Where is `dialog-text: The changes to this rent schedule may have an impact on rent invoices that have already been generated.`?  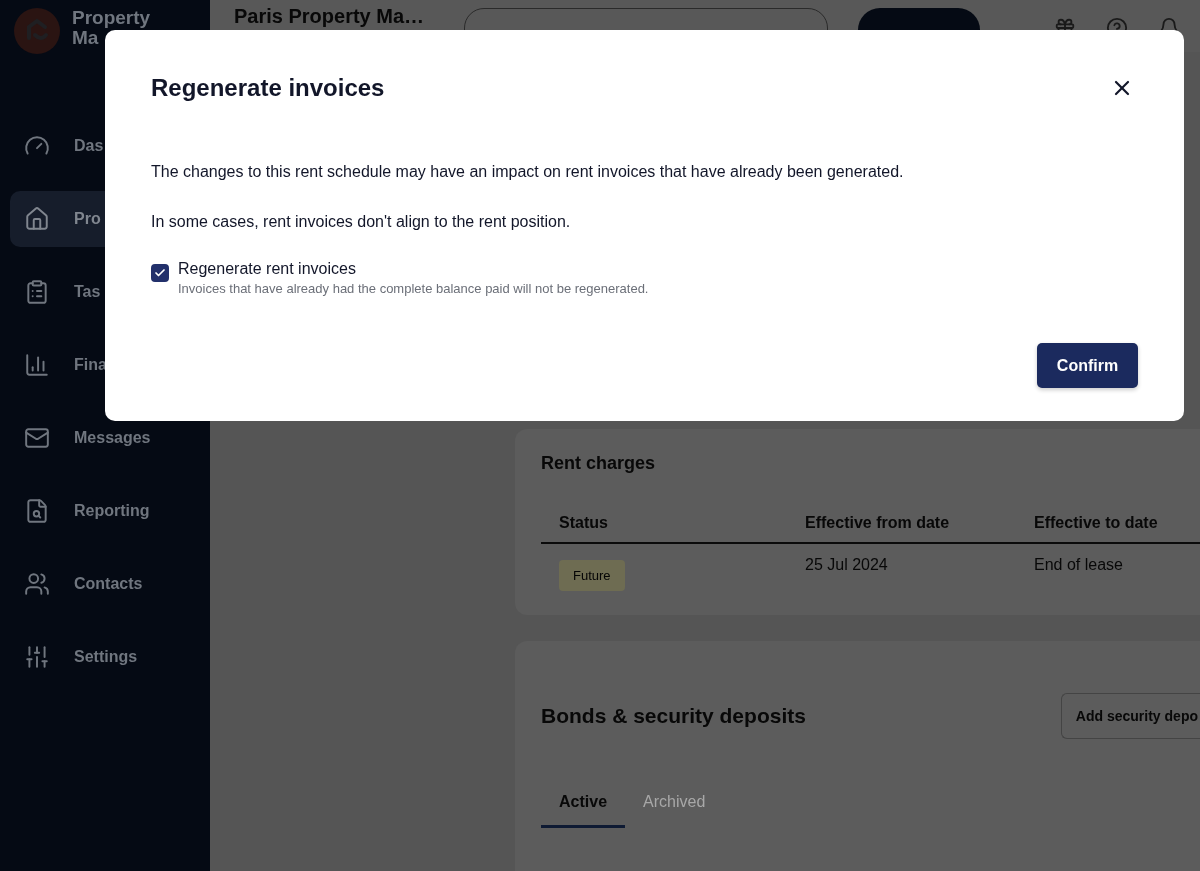
dialog-text: The changes to this rent schedule may have an impact on rent invoices that have already been generated. is located at coordinates (528, 172).